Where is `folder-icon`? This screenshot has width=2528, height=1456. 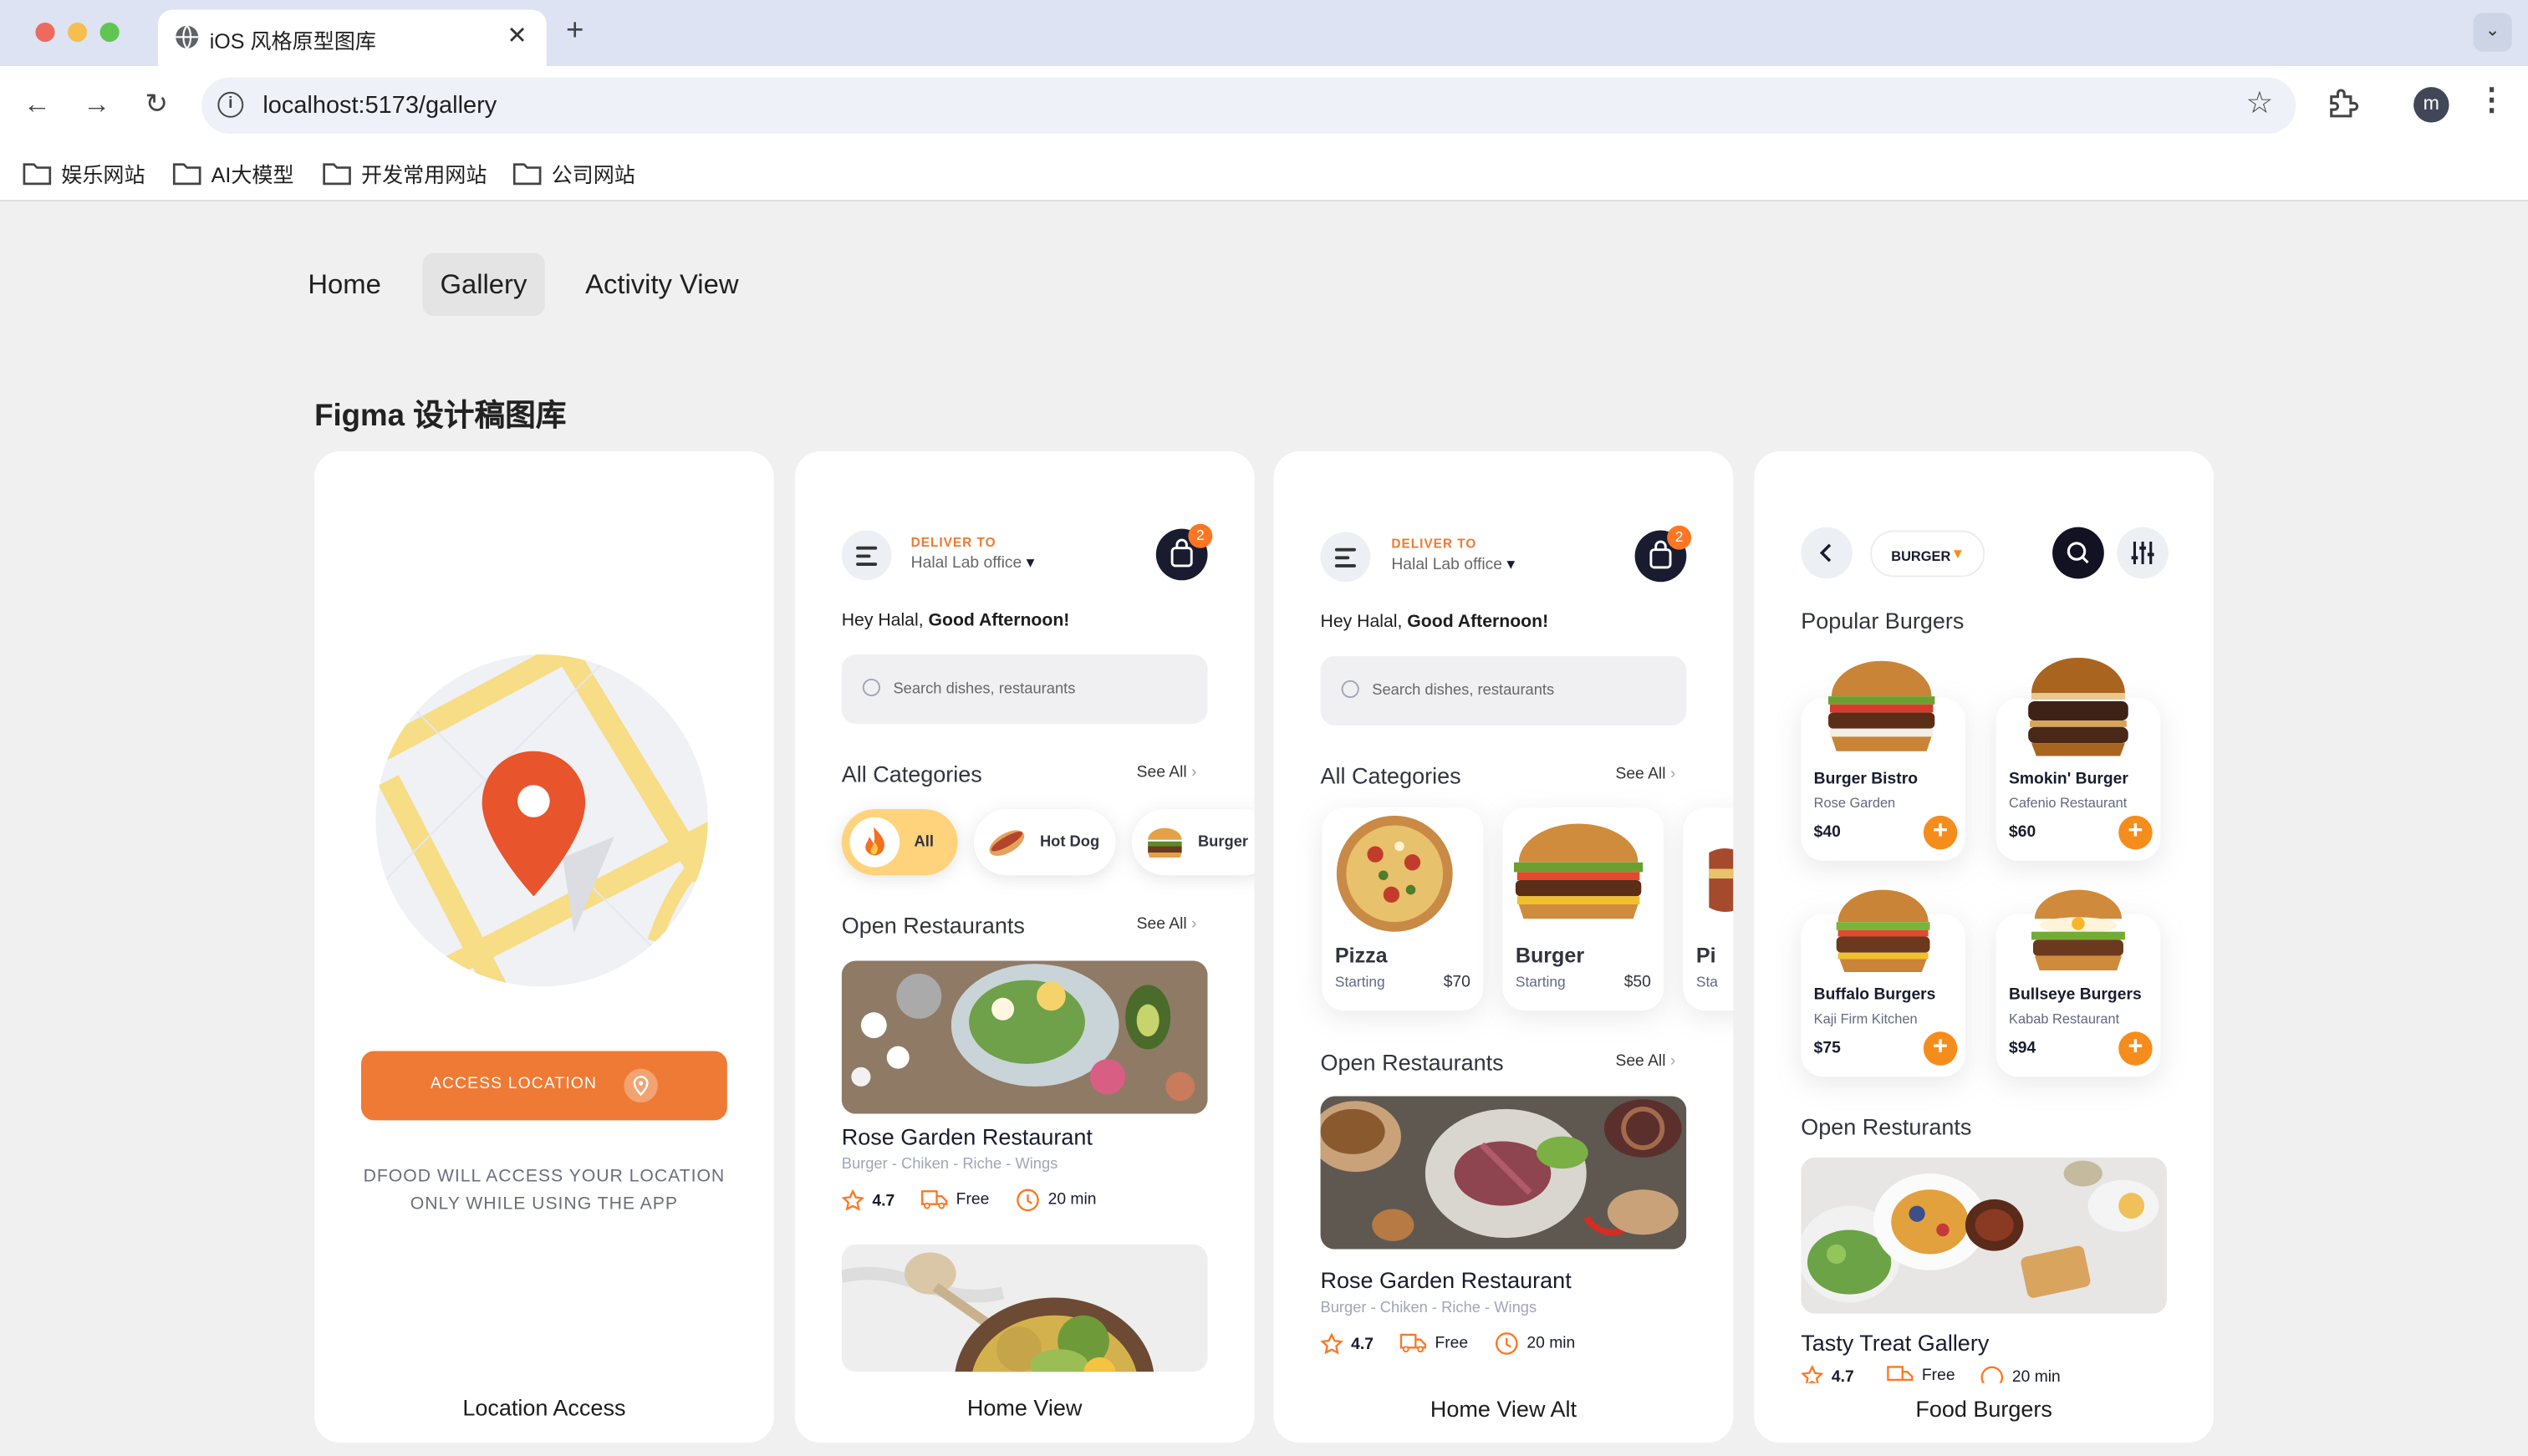 folder-icon is located at coordinates (337, 173).